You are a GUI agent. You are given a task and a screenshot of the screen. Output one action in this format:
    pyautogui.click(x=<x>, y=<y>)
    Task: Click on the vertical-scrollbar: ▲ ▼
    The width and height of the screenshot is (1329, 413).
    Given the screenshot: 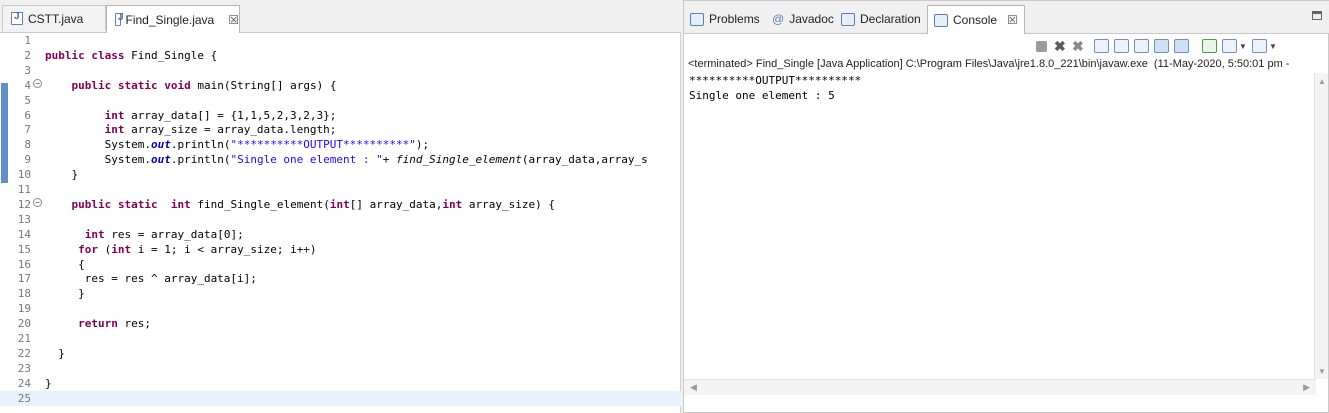 What is the action you would take?
    pyautogui.click(x=1321, y=226)
    